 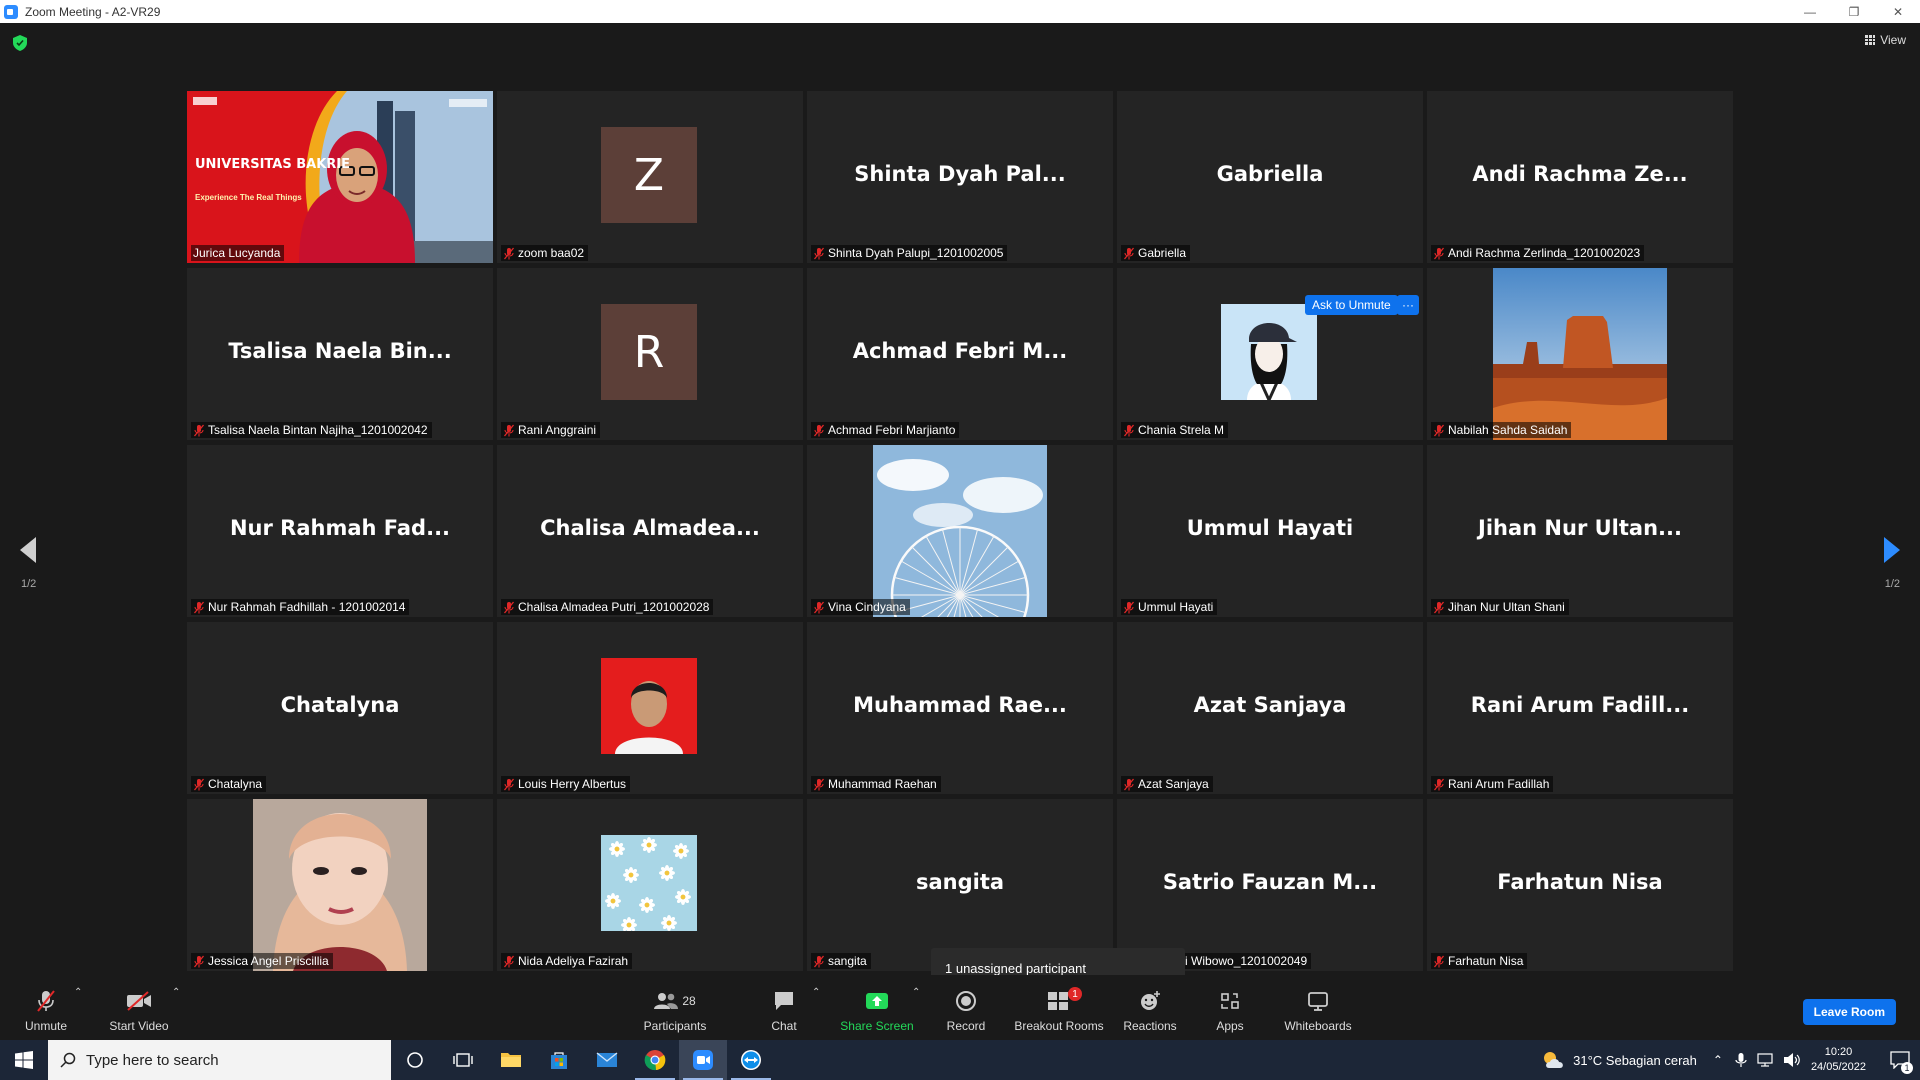 I want to click on participant-name: Nabilah Sahda Saidah, so click(x=1508, y=430).